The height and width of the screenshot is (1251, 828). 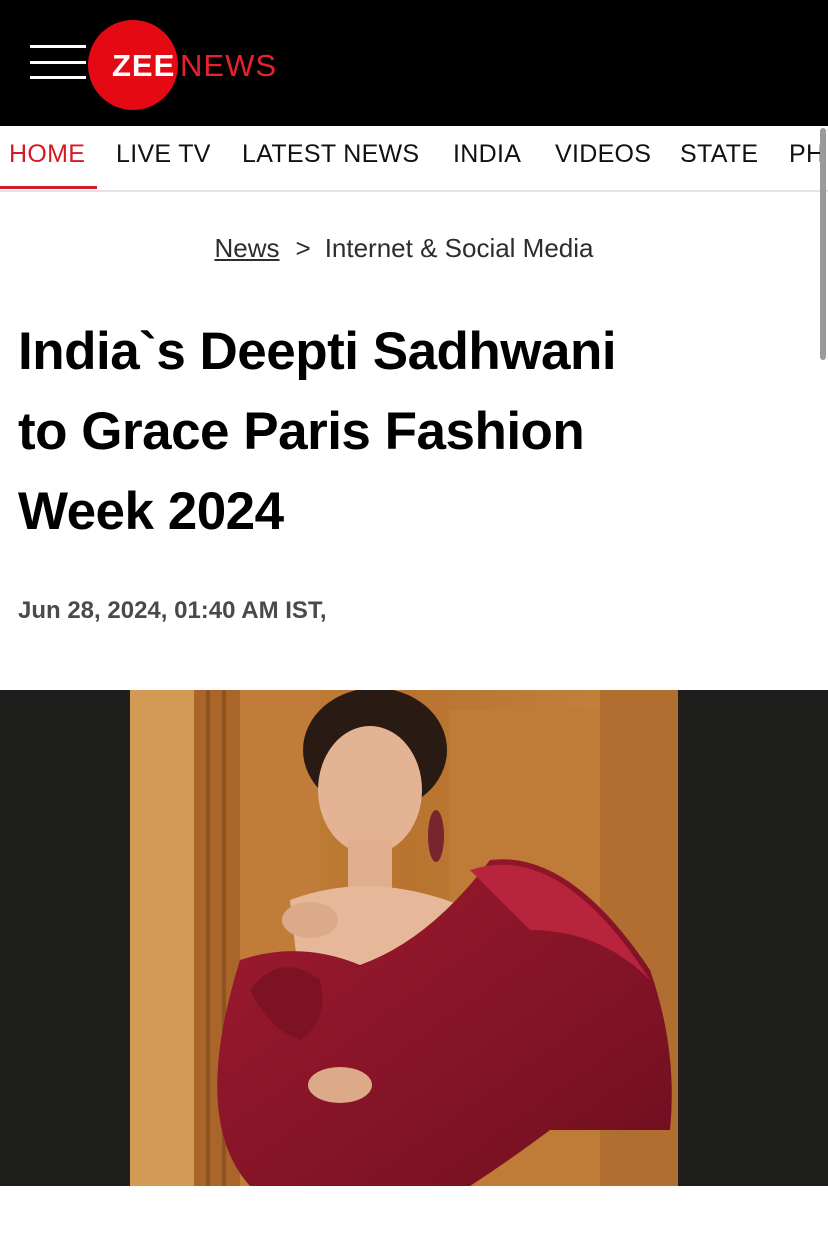 What do you see at coordinates (603, 154) in the screenshot?
I see `nav-item-videos: VIDEOS` at bounding box center [603, 154].